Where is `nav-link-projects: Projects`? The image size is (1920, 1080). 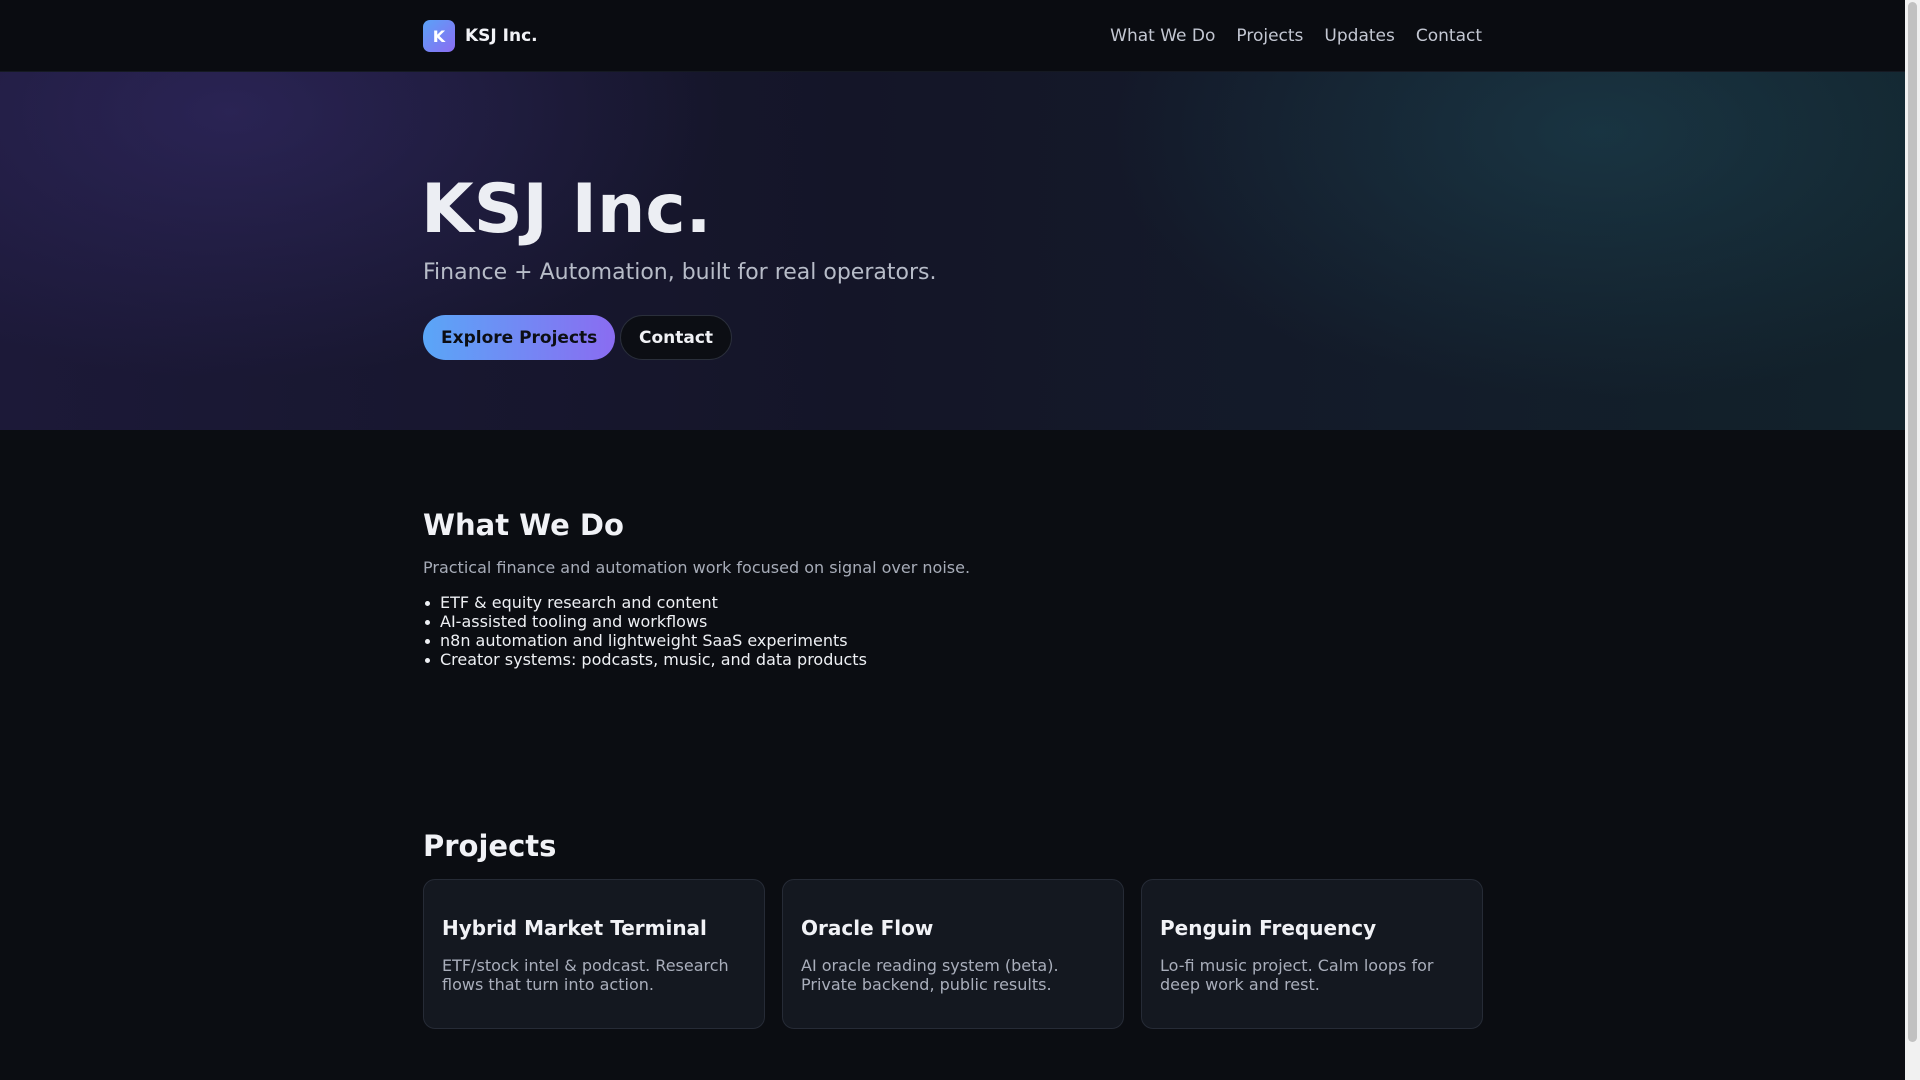 nav-link-projects: Projects is located at coordinates (1269, 36).